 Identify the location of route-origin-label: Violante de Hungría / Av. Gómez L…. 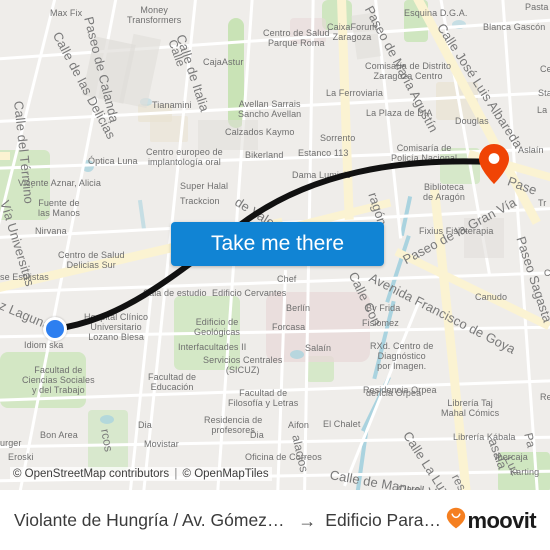
(152, 520).